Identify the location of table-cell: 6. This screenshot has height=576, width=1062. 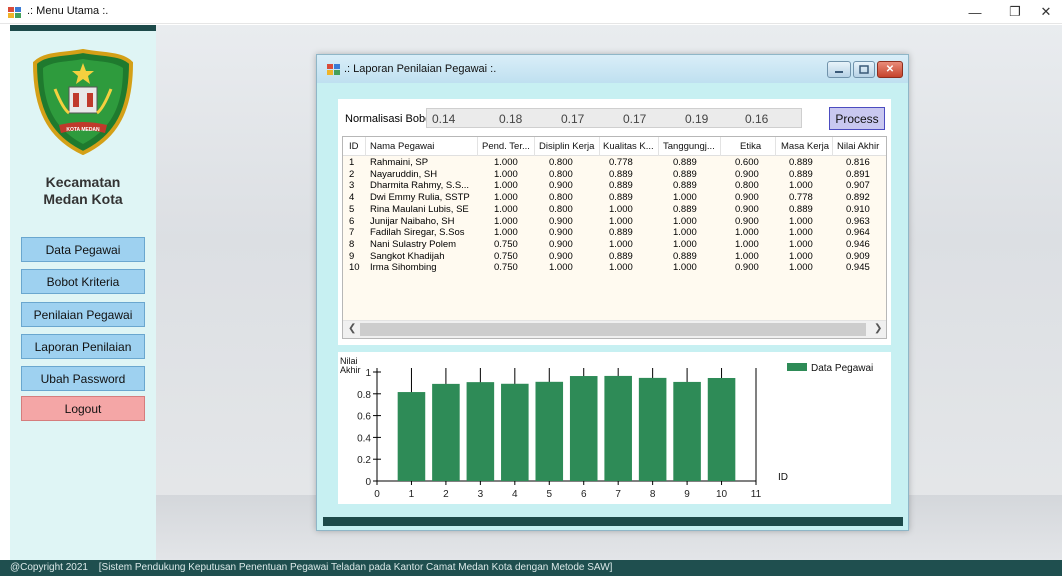
(352, 221).